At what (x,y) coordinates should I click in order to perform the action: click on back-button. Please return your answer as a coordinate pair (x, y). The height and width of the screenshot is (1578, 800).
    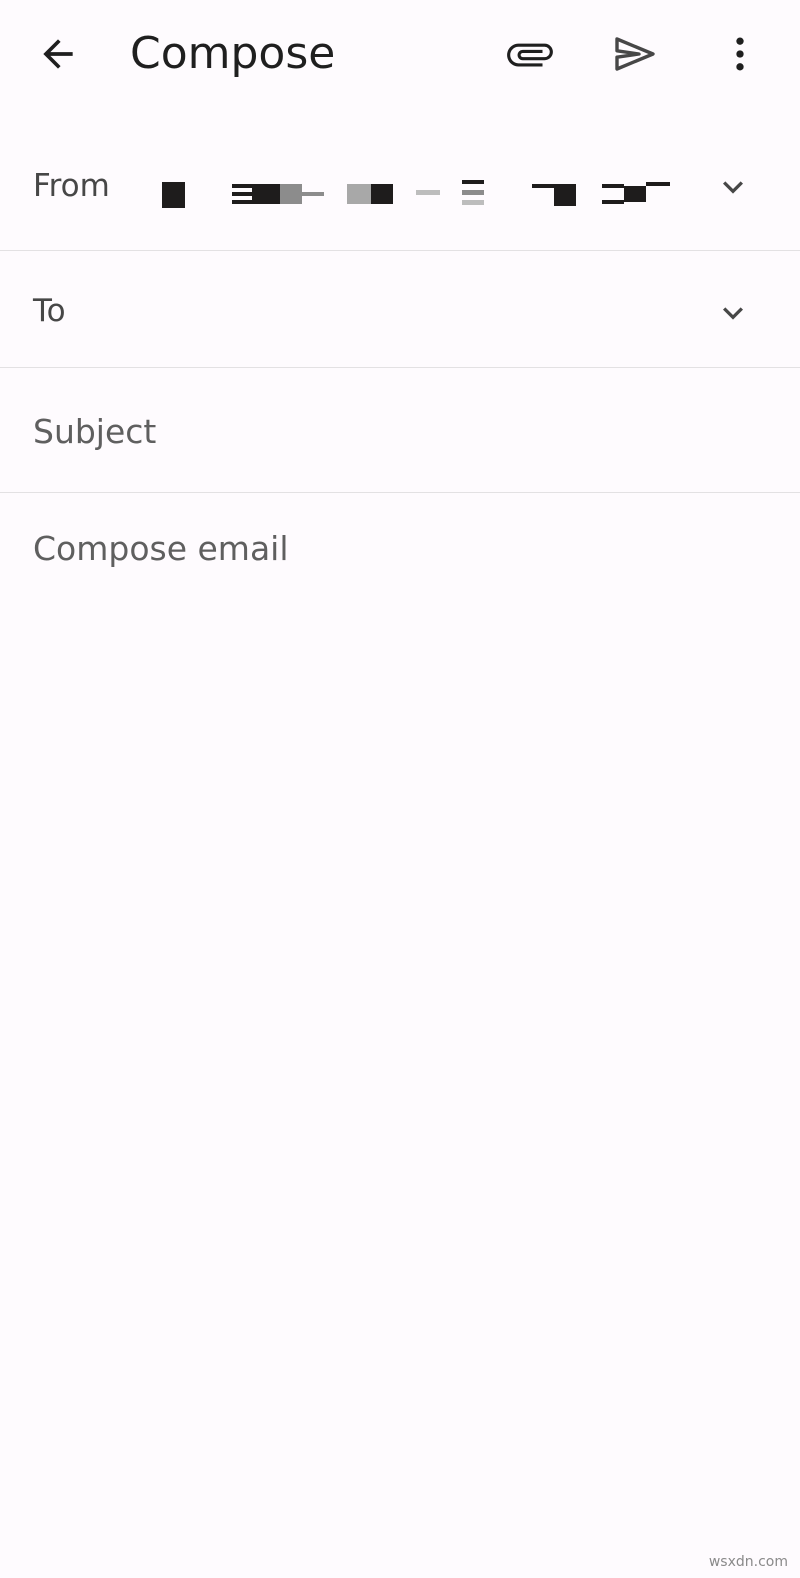
    Looking at the image, I should click on (58, 54).